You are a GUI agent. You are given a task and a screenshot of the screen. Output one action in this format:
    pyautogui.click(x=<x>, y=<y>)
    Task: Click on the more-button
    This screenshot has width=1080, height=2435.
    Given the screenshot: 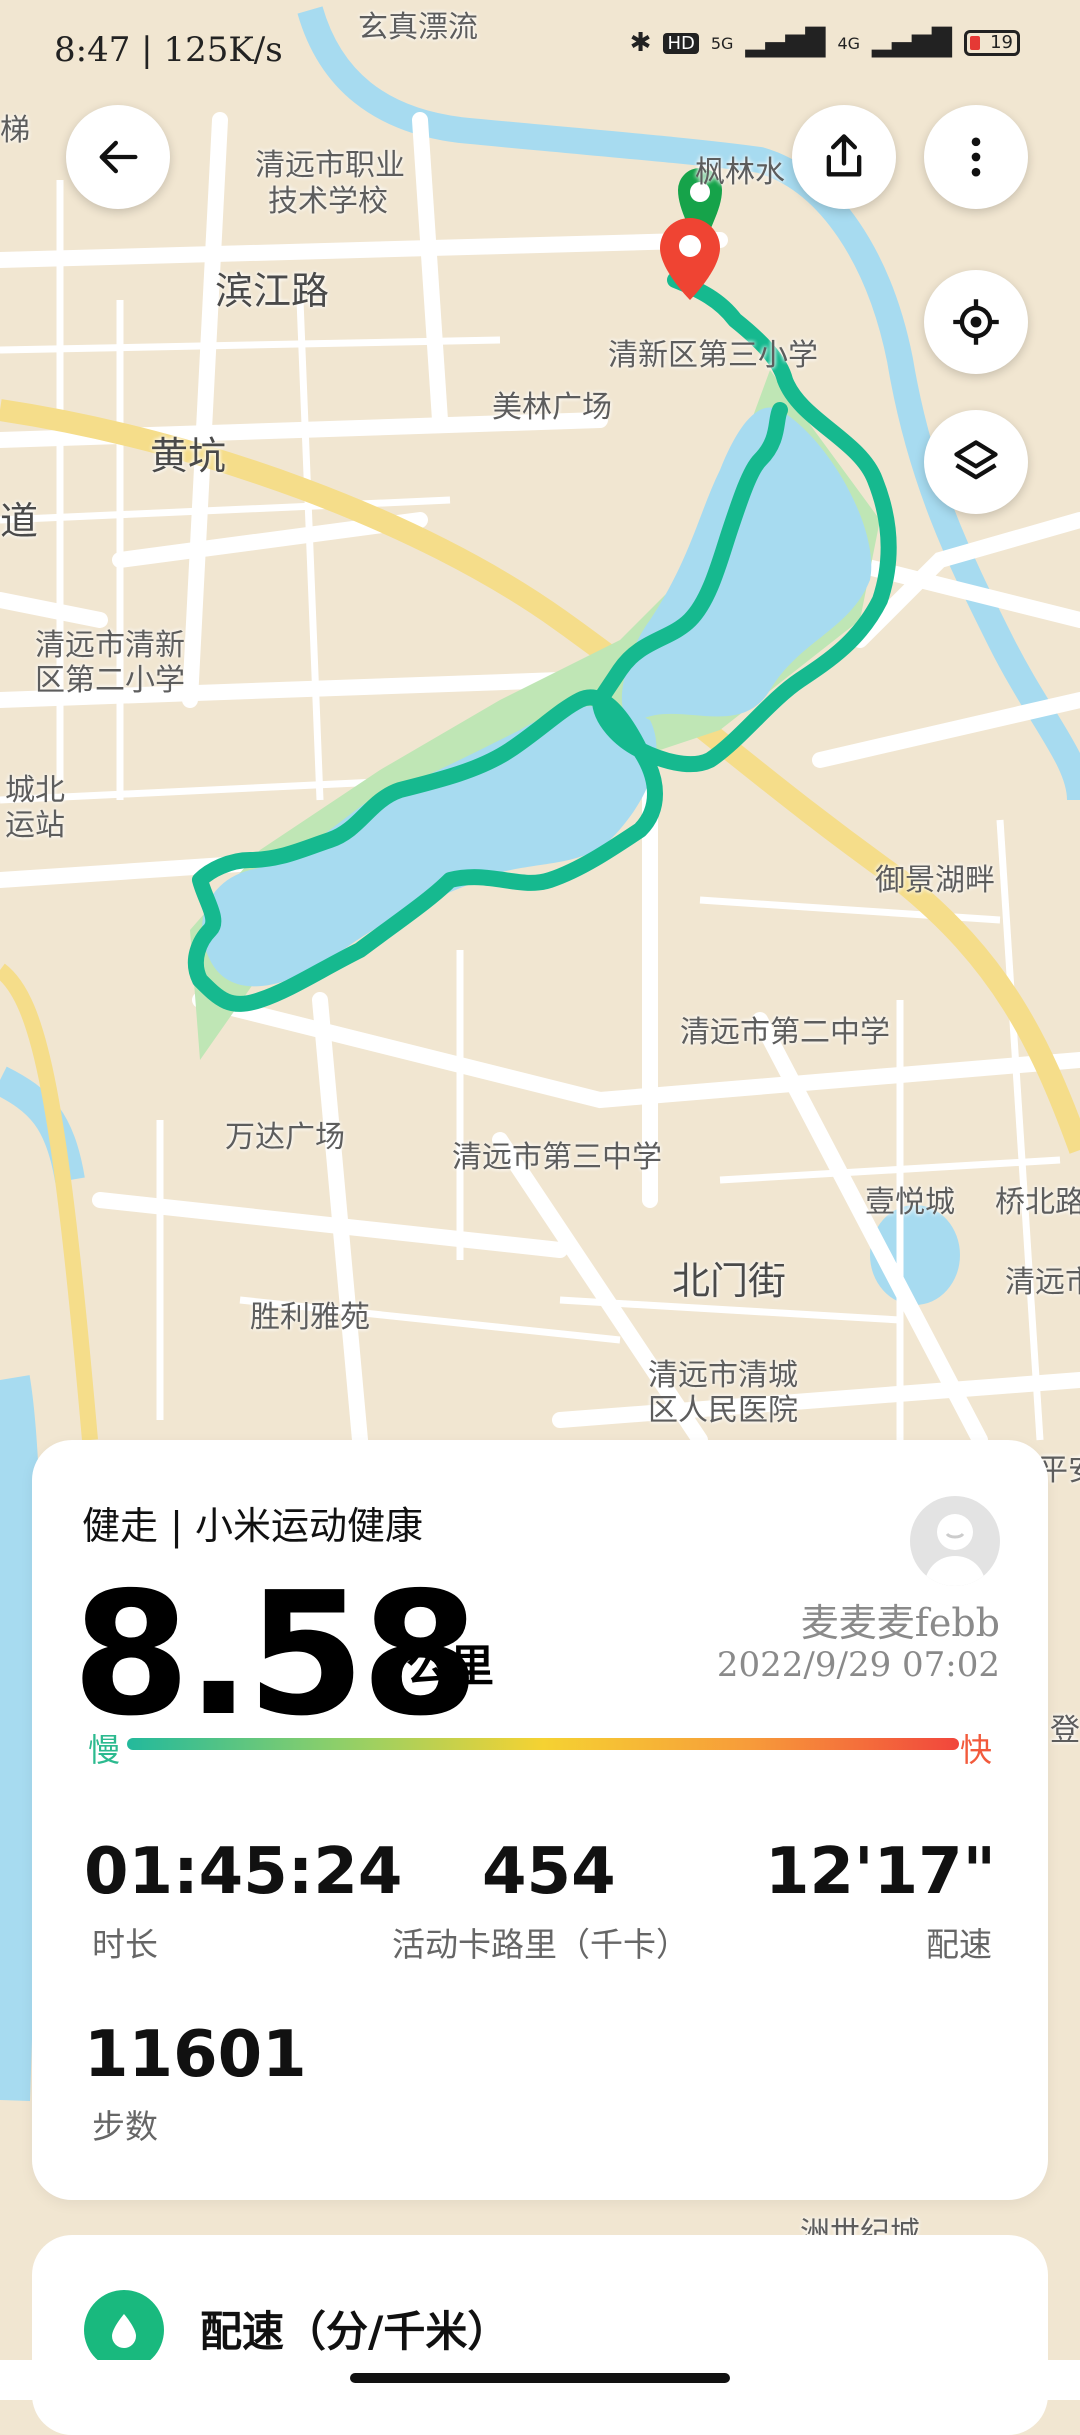 What is the action you would take?
    pyautogui.click(x=976, y=157)
    